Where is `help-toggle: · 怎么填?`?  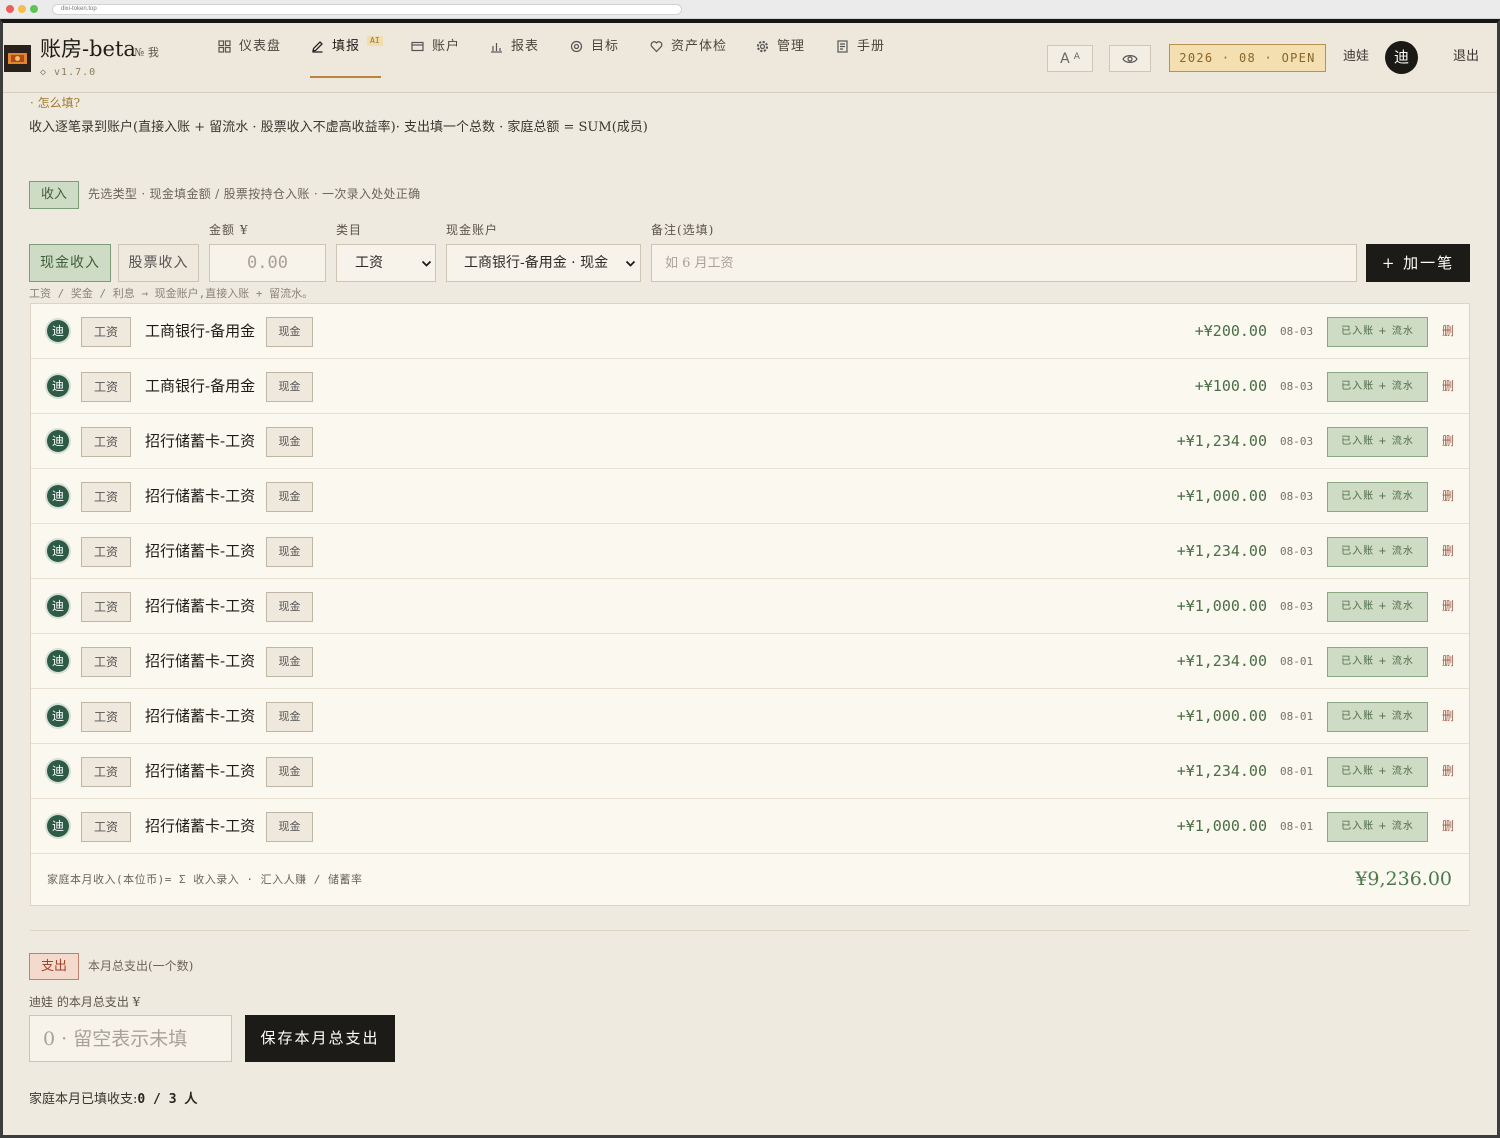
help-toggle: · 怎么填? is located at coordinates (55, 103).